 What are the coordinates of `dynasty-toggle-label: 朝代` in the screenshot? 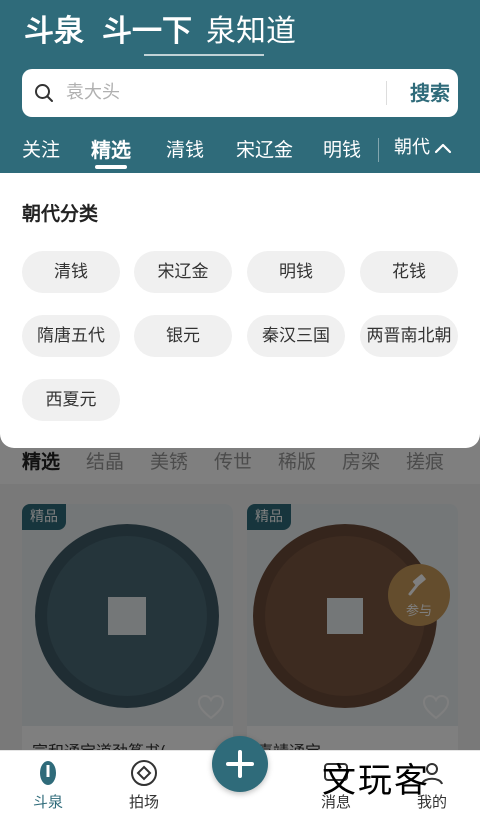 It's located at (412, 147).